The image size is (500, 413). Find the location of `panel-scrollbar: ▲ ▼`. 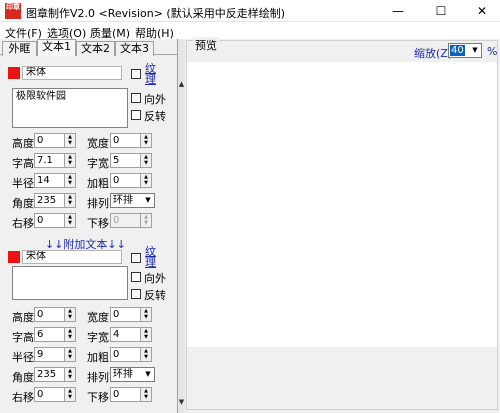

panel-scrollbar: ▲ ▼ is located at coordinates (181, 226).